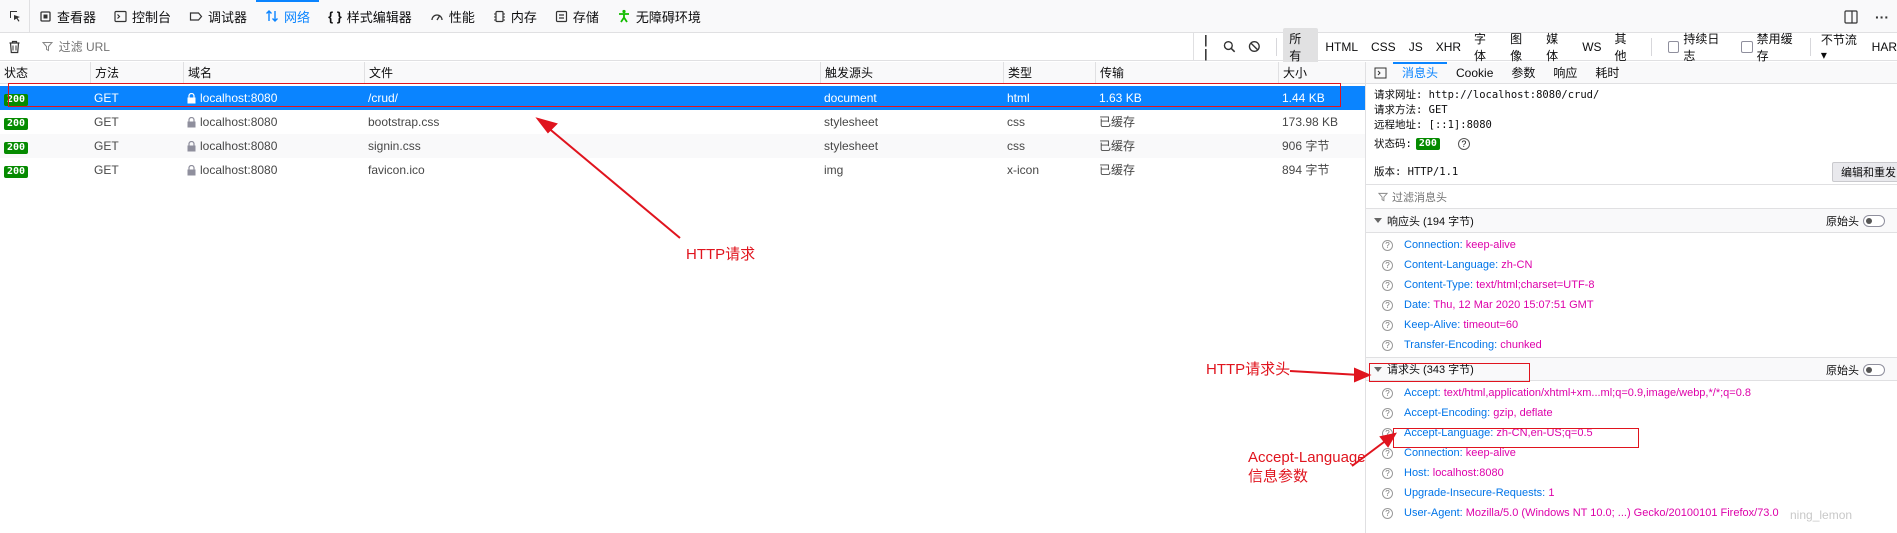 This screenshot has height=533, width=1897. Describe the element at coordinates (1017, 73) in the screenshot. I see `column-type: 类型` at that location.